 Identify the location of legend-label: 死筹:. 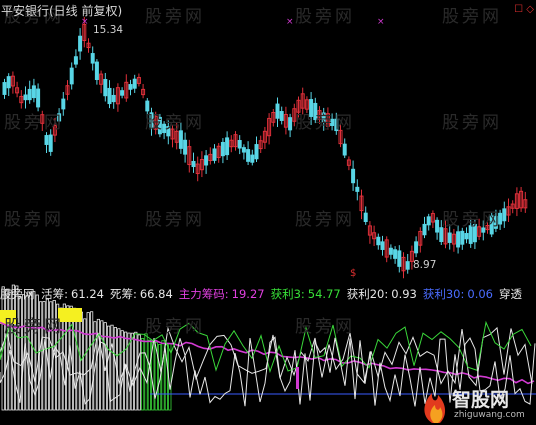
(123, 294).